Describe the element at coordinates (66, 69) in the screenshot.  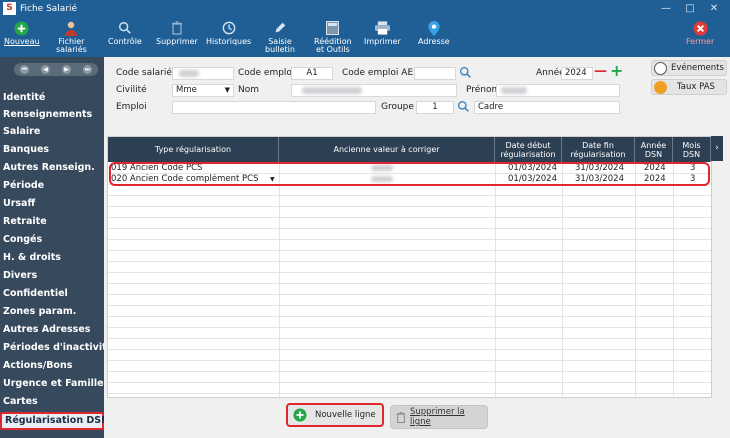
I see `next-record-icon: ▶` at that location.